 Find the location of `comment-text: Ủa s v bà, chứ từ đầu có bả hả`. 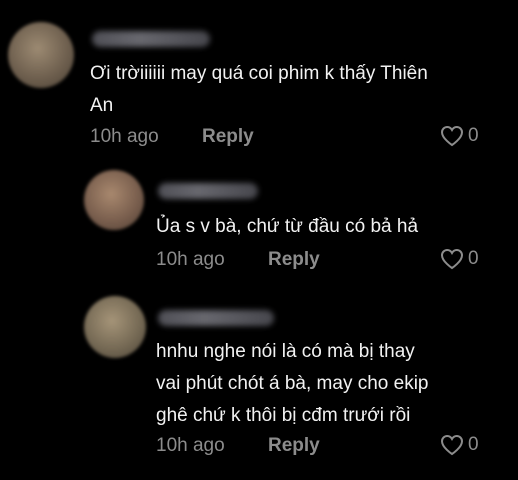

comment-text: Ủa s v bà, chứ từ đầu có bả hả is located at coordinates (287, 226).